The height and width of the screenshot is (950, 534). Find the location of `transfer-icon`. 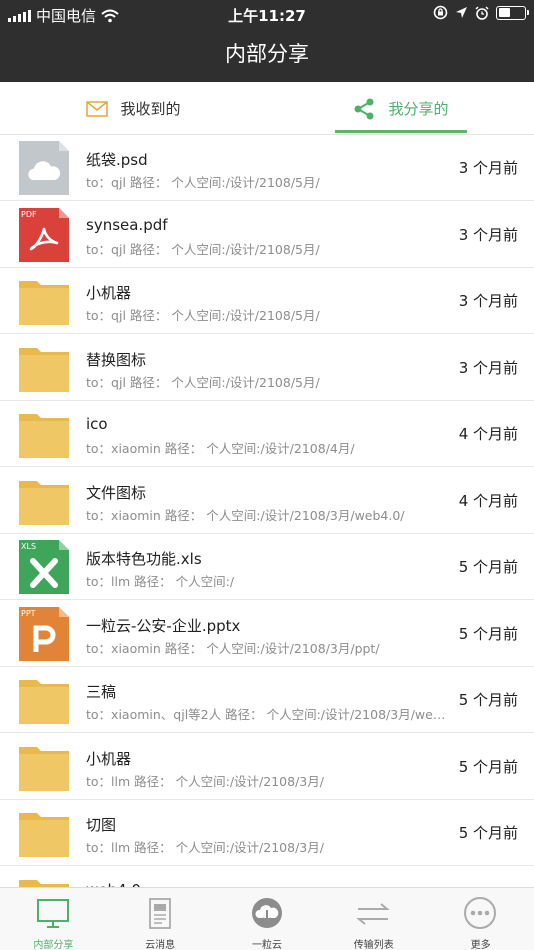

transfer-icon is located at coordinates (373, 914).